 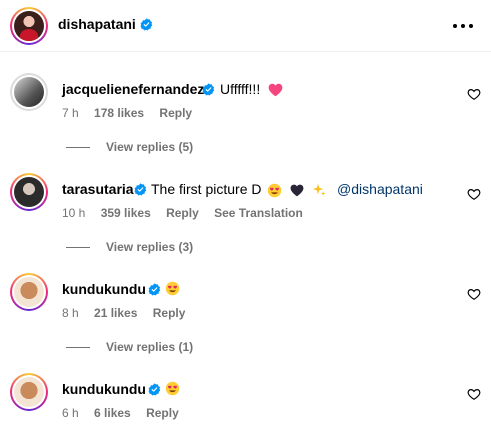 I want to click on author-avatar, so click(x=29, y=26).